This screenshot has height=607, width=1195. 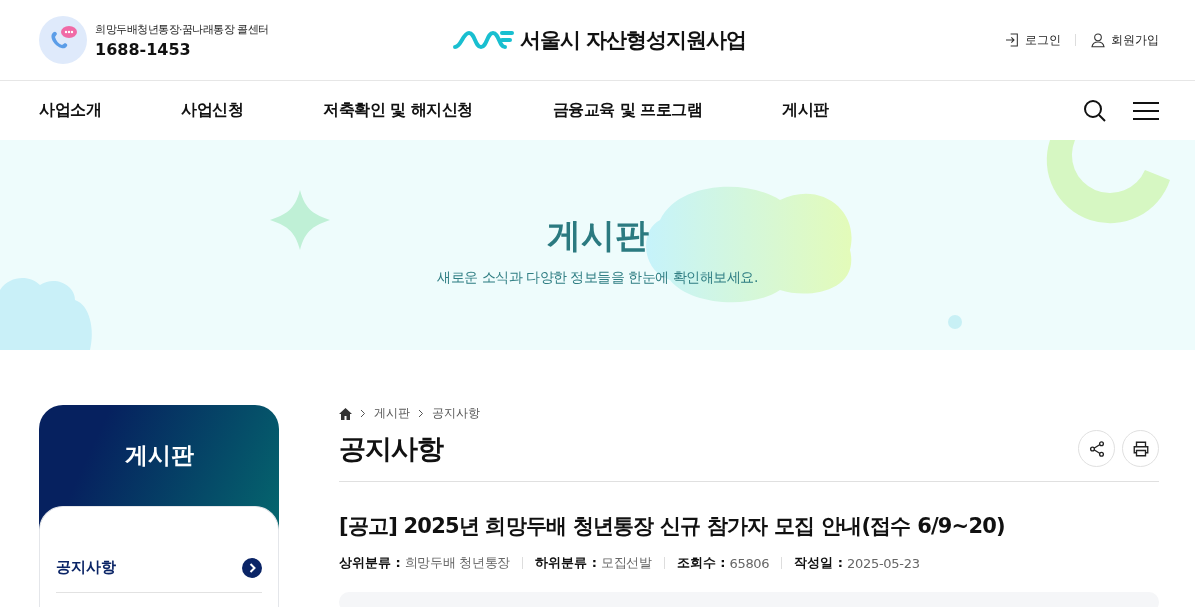 What do you see at coordinates (70, 110) in the screenshot?
I see `nav-item: 사업소개` at bounding box center [70, 110].